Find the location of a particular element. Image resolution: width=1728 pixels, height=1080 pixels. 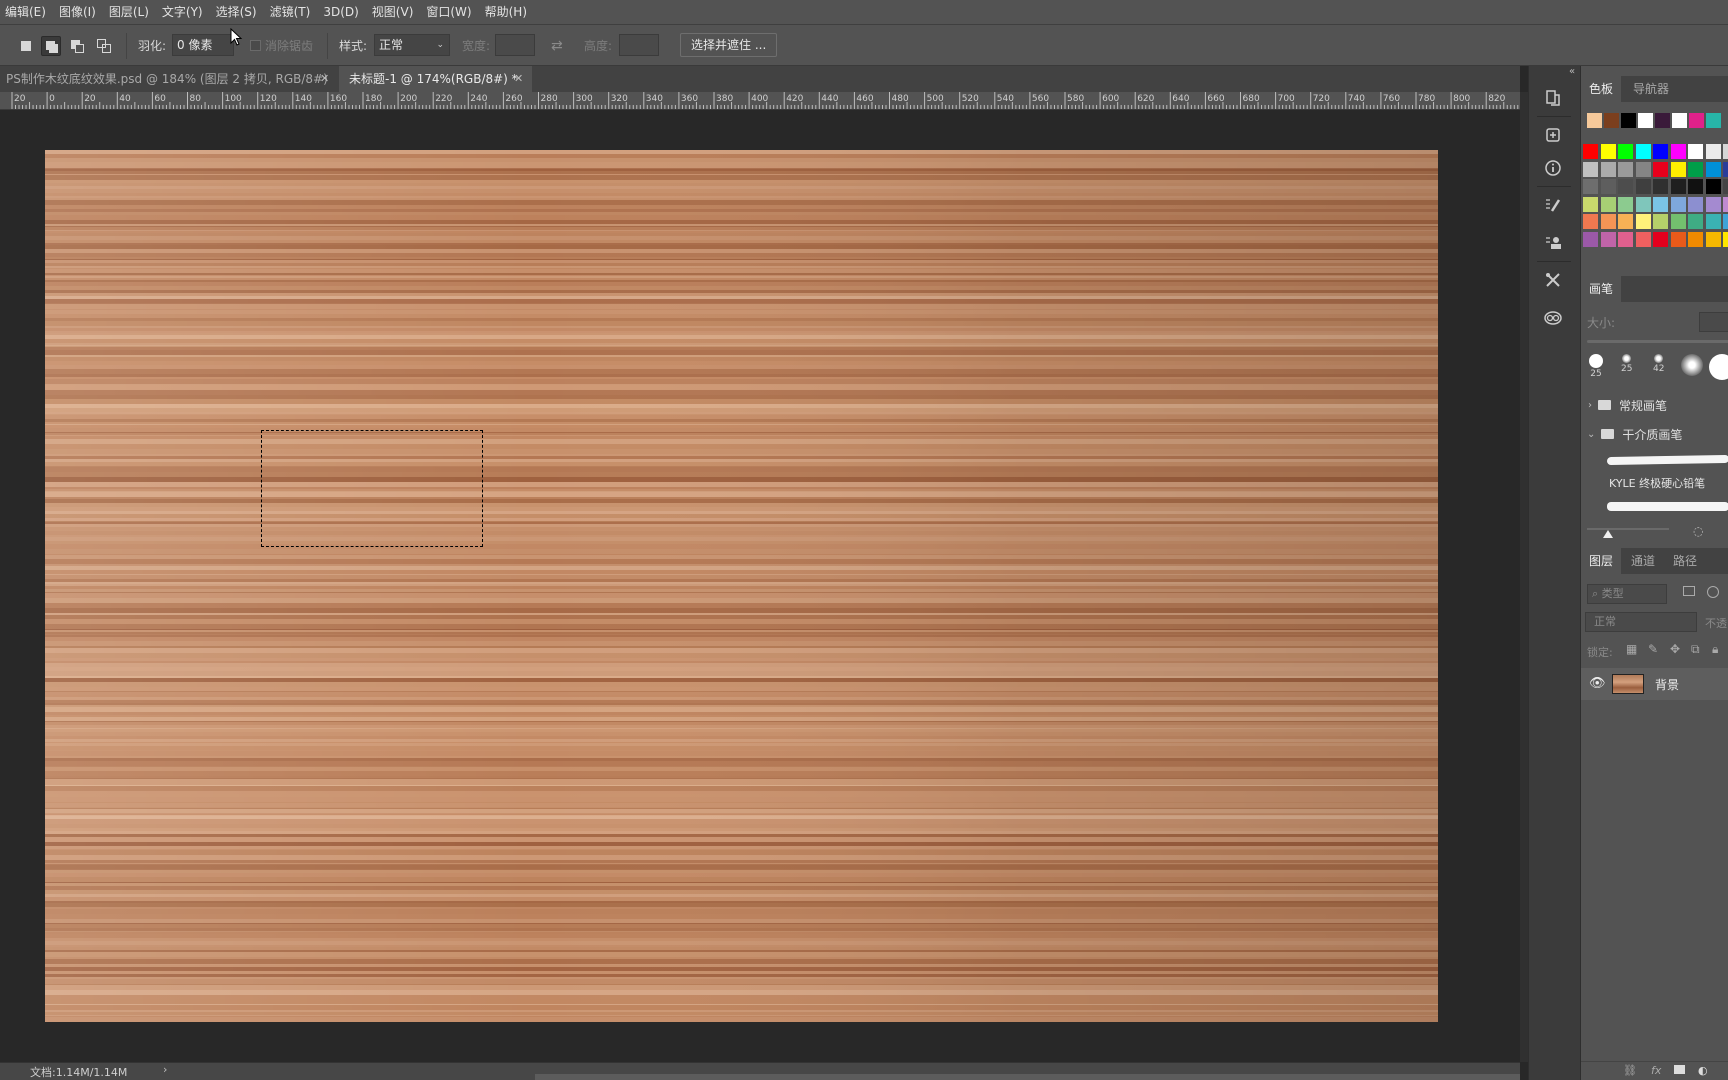

blend-mode-select: 正常 is located at coordinates (1641, 622).